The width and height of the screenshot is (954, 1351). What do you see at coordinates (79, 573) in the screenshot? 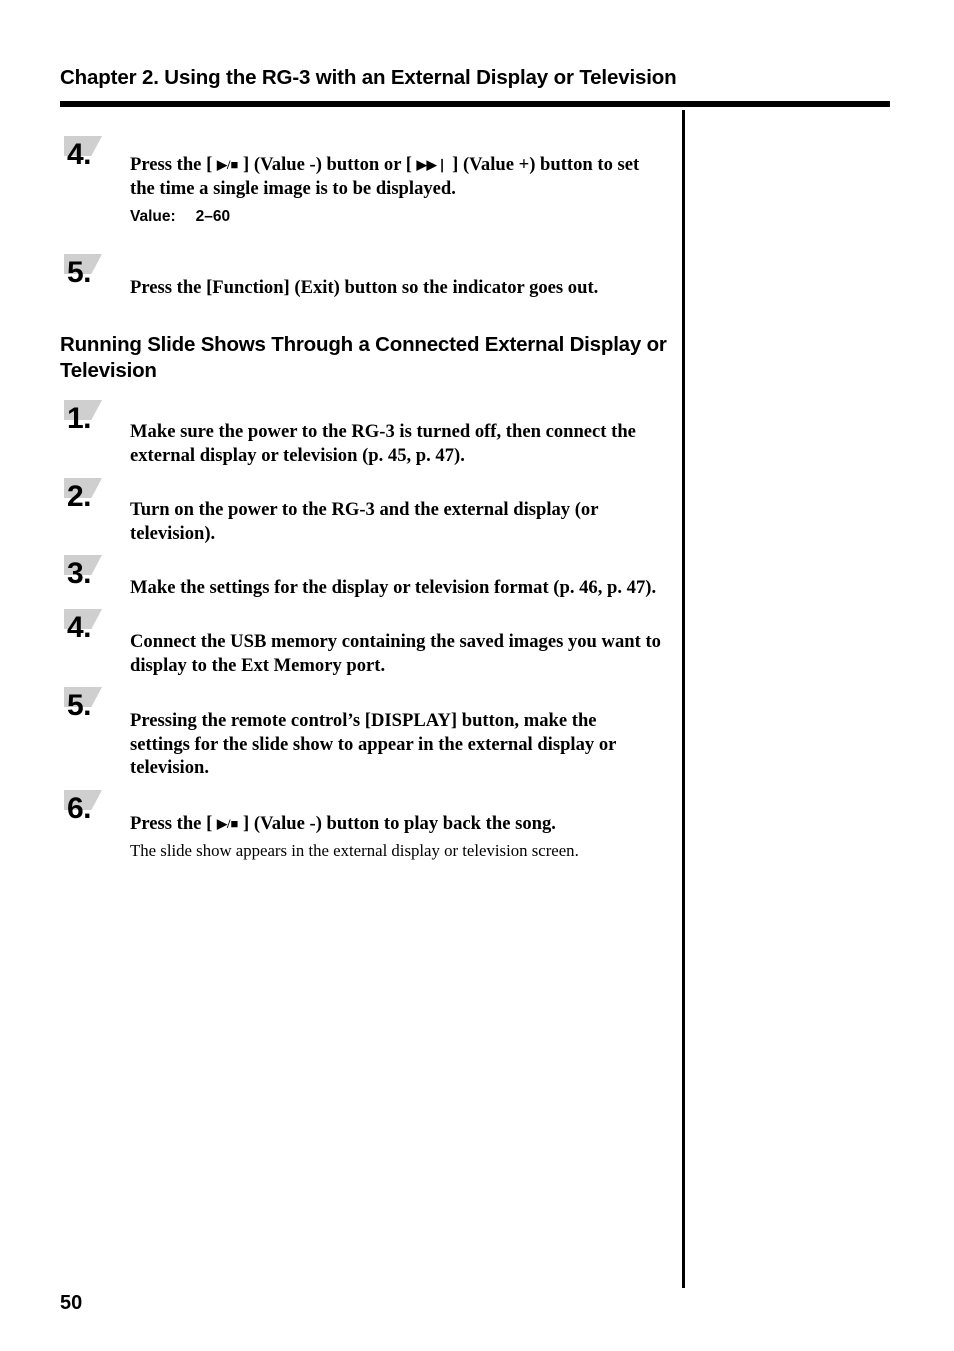
I see `step-number-label: 3.` at bounding box center [79, 573].